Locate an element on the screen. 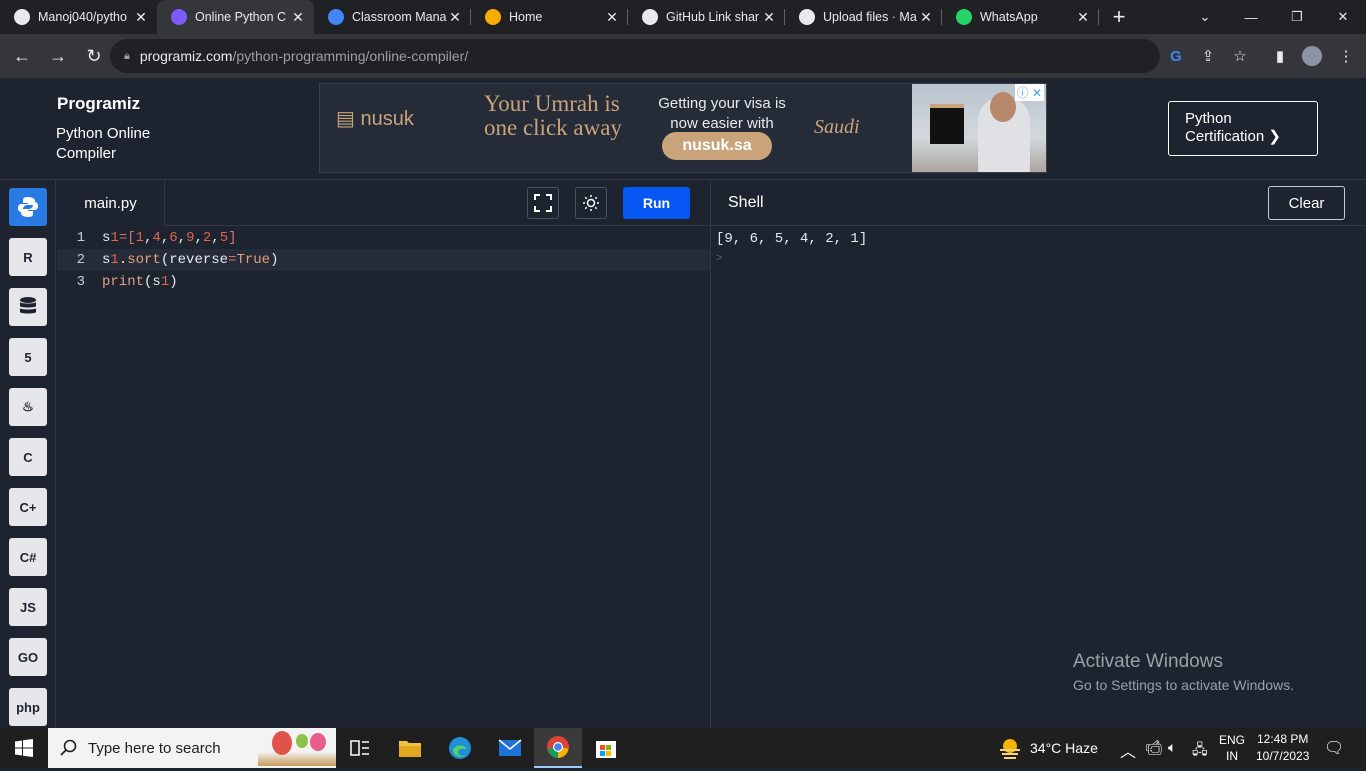  windows-start-icon is located at coordinates (24, 748).